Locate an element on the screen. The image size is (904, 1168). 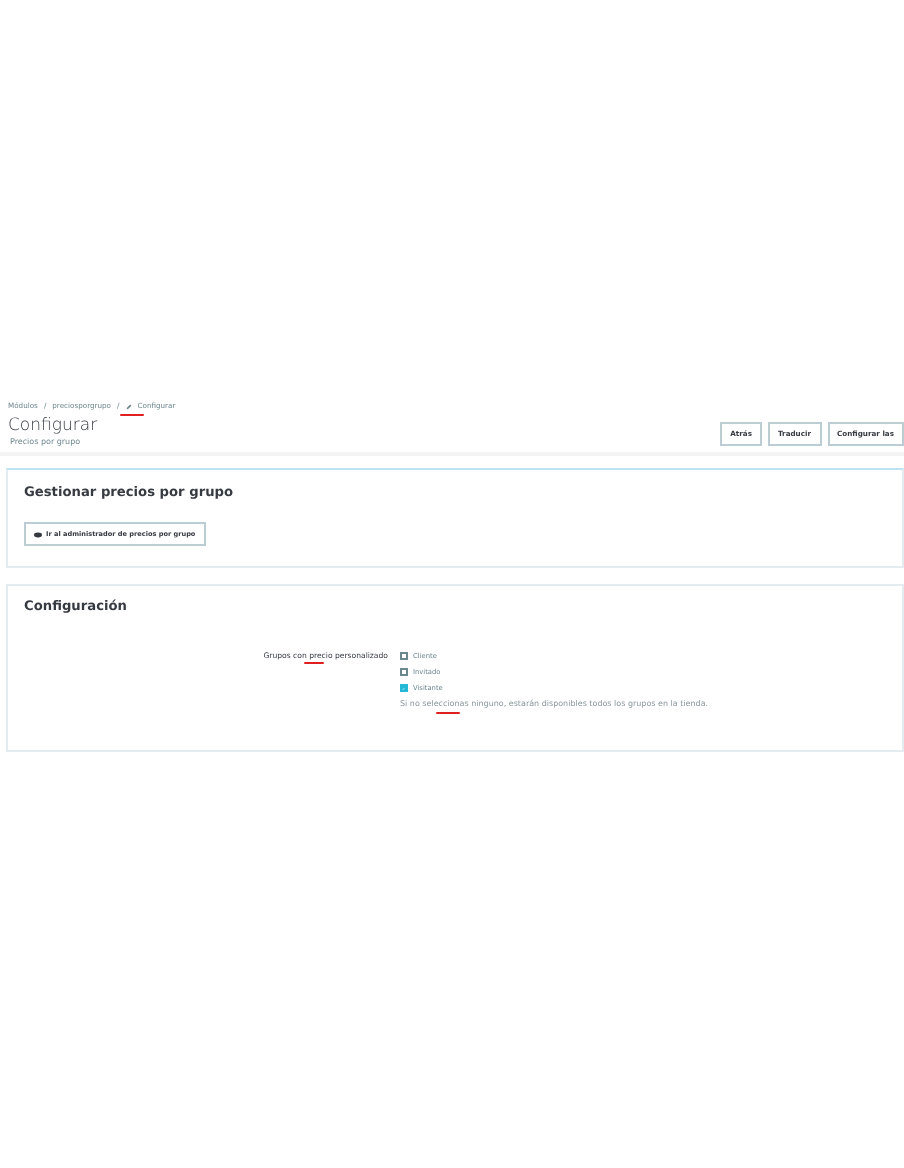
pencil-icon is located at coordinates (128, 406).